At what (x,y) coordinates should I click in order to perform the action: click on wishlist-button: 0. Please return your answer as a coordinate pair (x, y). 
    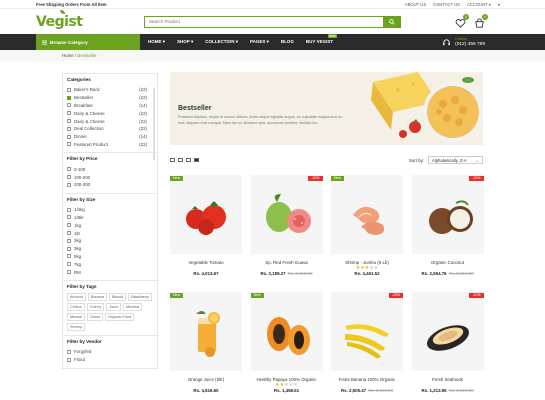
    Looking at the image, I should click on (462, 21).